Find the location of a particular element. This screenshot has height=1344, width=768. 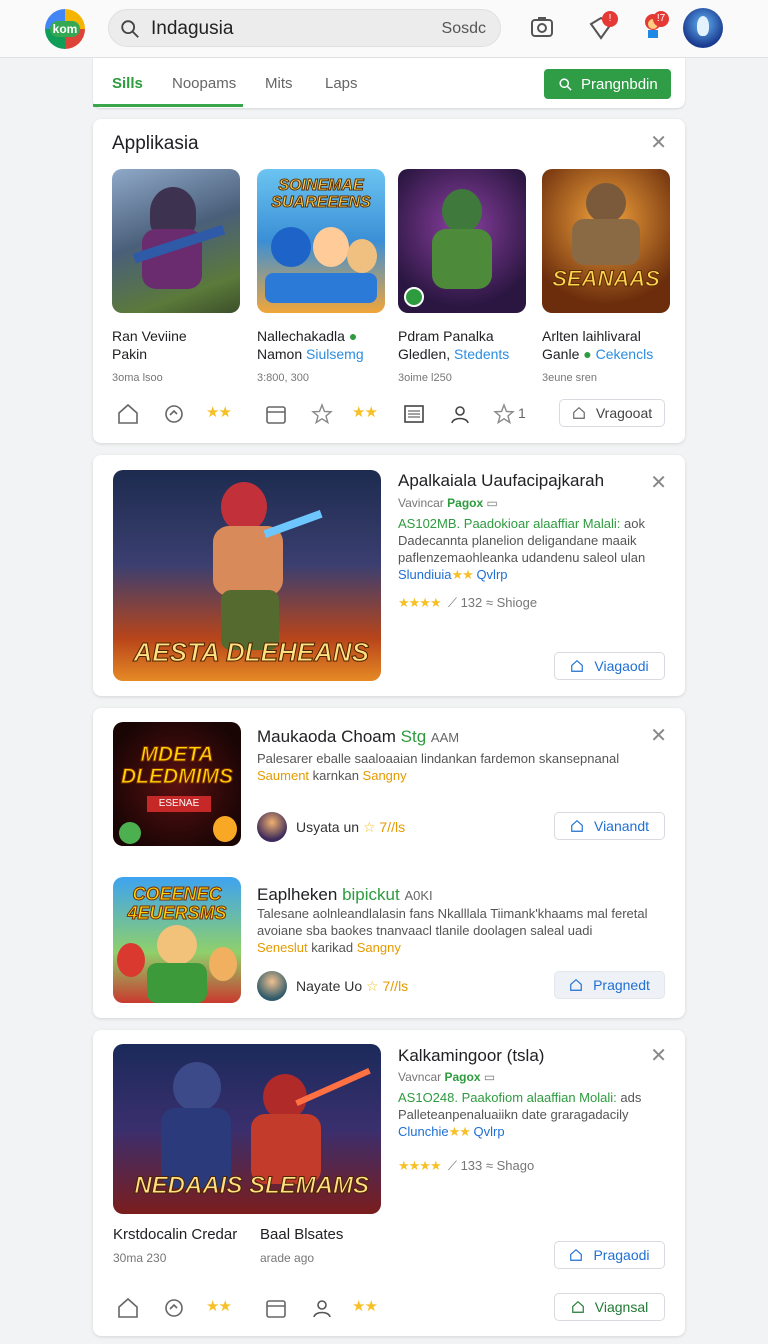

card-action-label: Viagnsal is located at coordinates (621, 1307).